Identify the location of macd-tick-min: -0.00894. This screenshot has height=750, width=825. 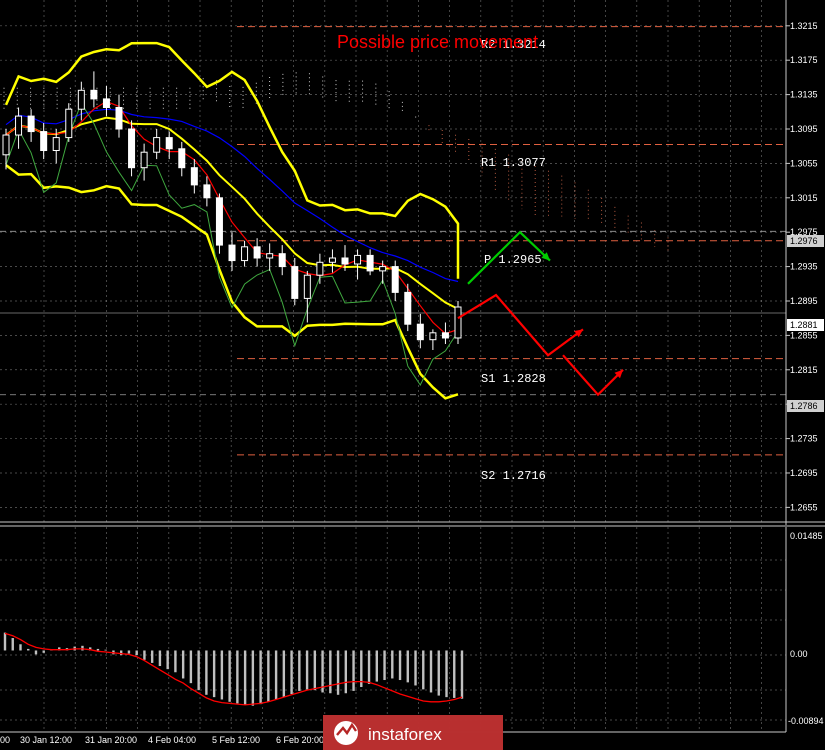
(806, 721).